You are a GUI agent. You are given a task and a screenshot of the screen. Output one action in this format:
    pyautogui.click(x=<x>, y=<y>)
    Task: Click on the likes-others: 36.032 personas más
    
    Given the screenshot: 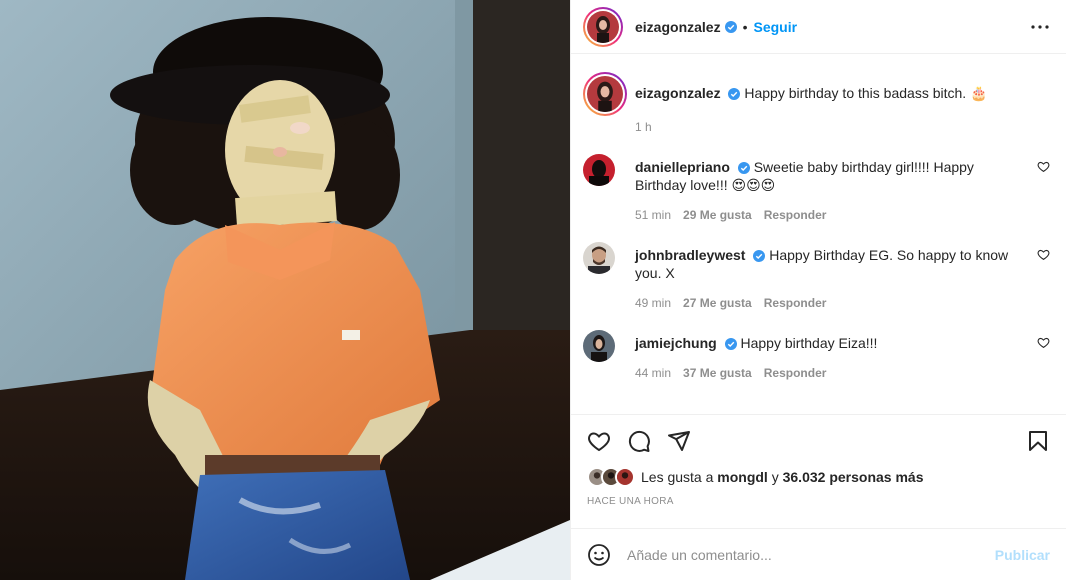 What is the action you would take?
    pyautogui.click(x=853, y=477)
    